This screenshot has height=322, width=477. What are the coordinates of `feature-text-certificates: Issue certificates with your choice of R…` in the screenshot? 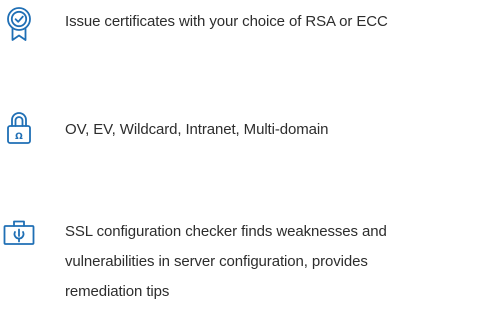 It's located at (226, 22).